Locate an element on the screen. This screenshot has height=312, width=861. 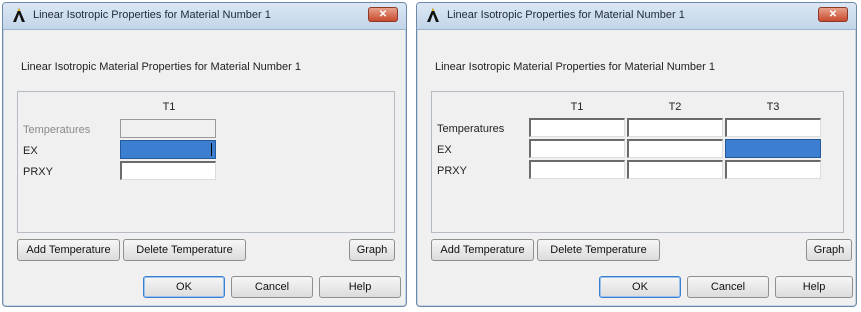
column-header-t3: T3 is located at coordinates (773, 107).